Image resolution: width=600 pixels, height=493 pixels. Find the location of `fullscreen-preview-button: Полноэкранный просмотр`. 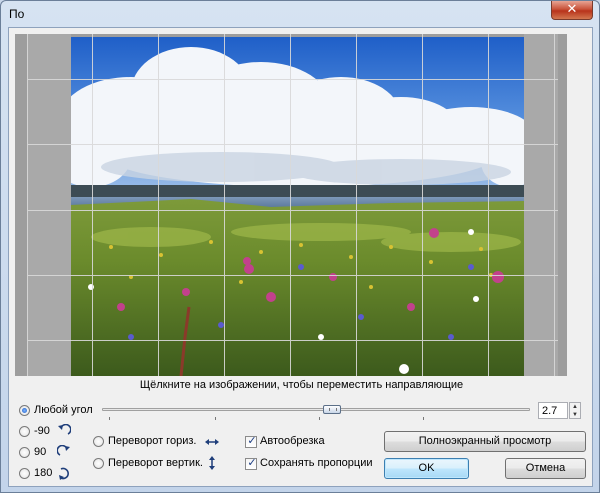

fullscreen-preview-button: Полноэкранный просмотр is located at coordinates (485, 441).